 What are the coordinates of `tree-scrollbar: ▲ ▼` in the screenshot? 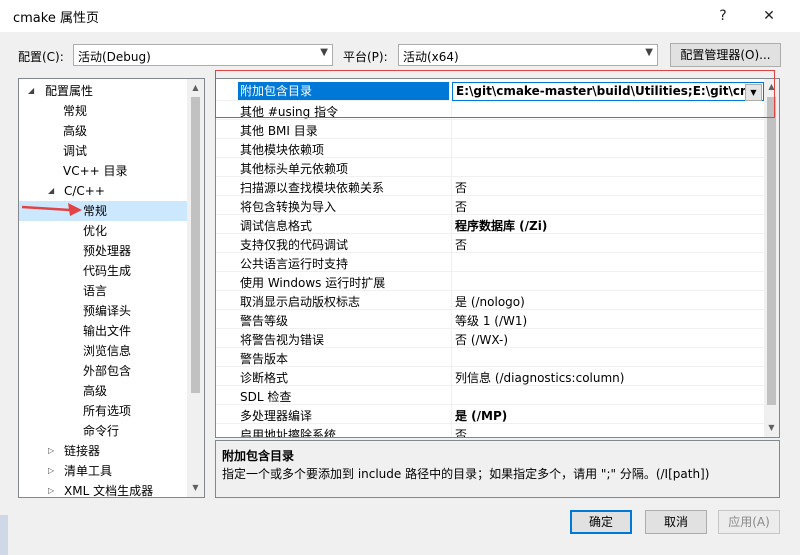 It's located at (195, 288).